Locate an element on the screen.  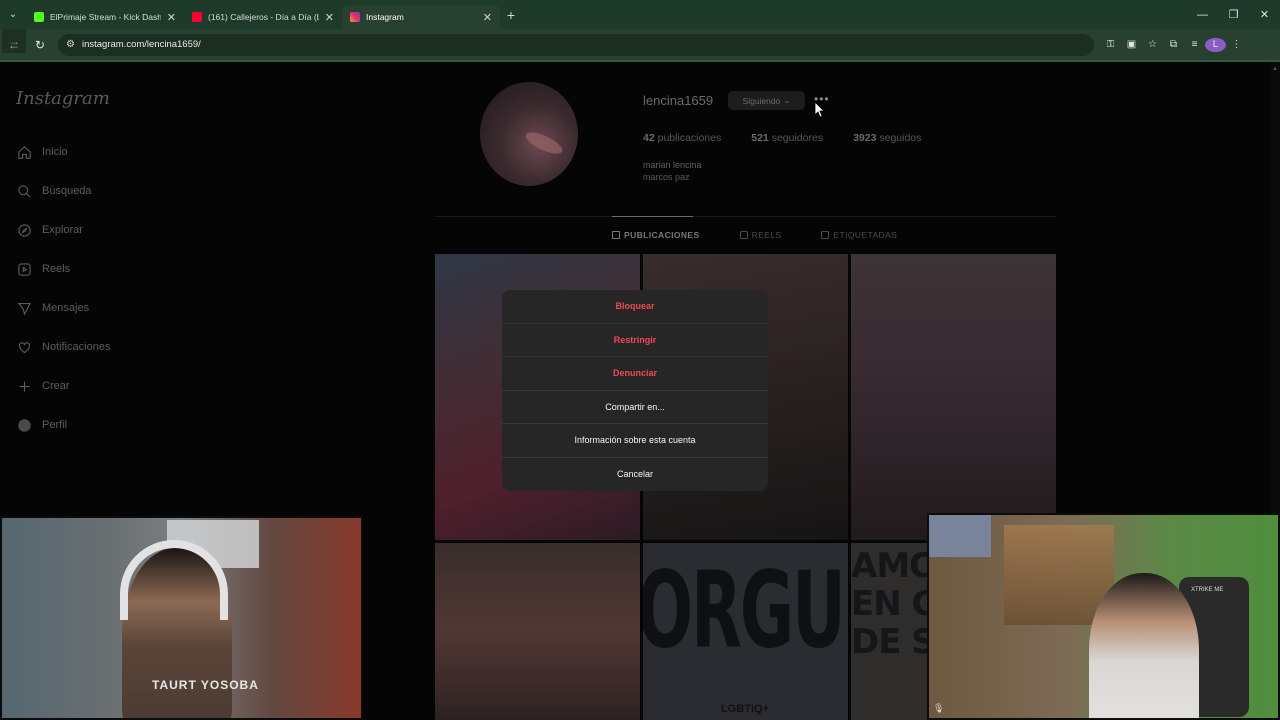
avatar-icon is located at coordinates (24, 425).